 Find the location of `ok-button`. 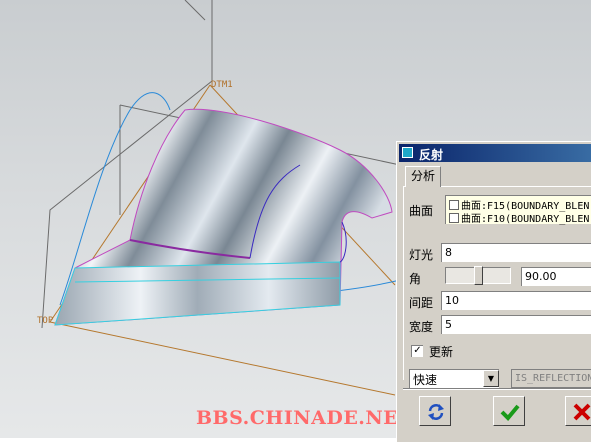

ok-button is located at coordinates (509, 411).